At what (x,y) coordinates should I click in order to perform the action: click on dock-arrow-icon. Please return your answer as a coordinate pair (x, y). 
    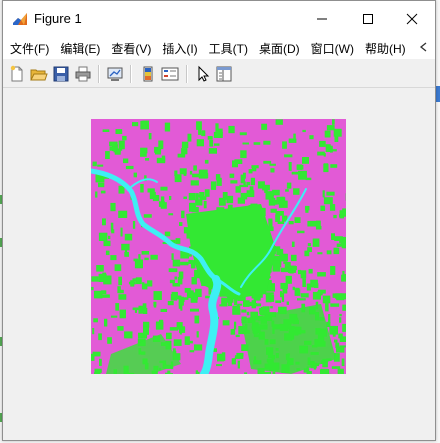
    Looking at the image, I should click on (424, 47).